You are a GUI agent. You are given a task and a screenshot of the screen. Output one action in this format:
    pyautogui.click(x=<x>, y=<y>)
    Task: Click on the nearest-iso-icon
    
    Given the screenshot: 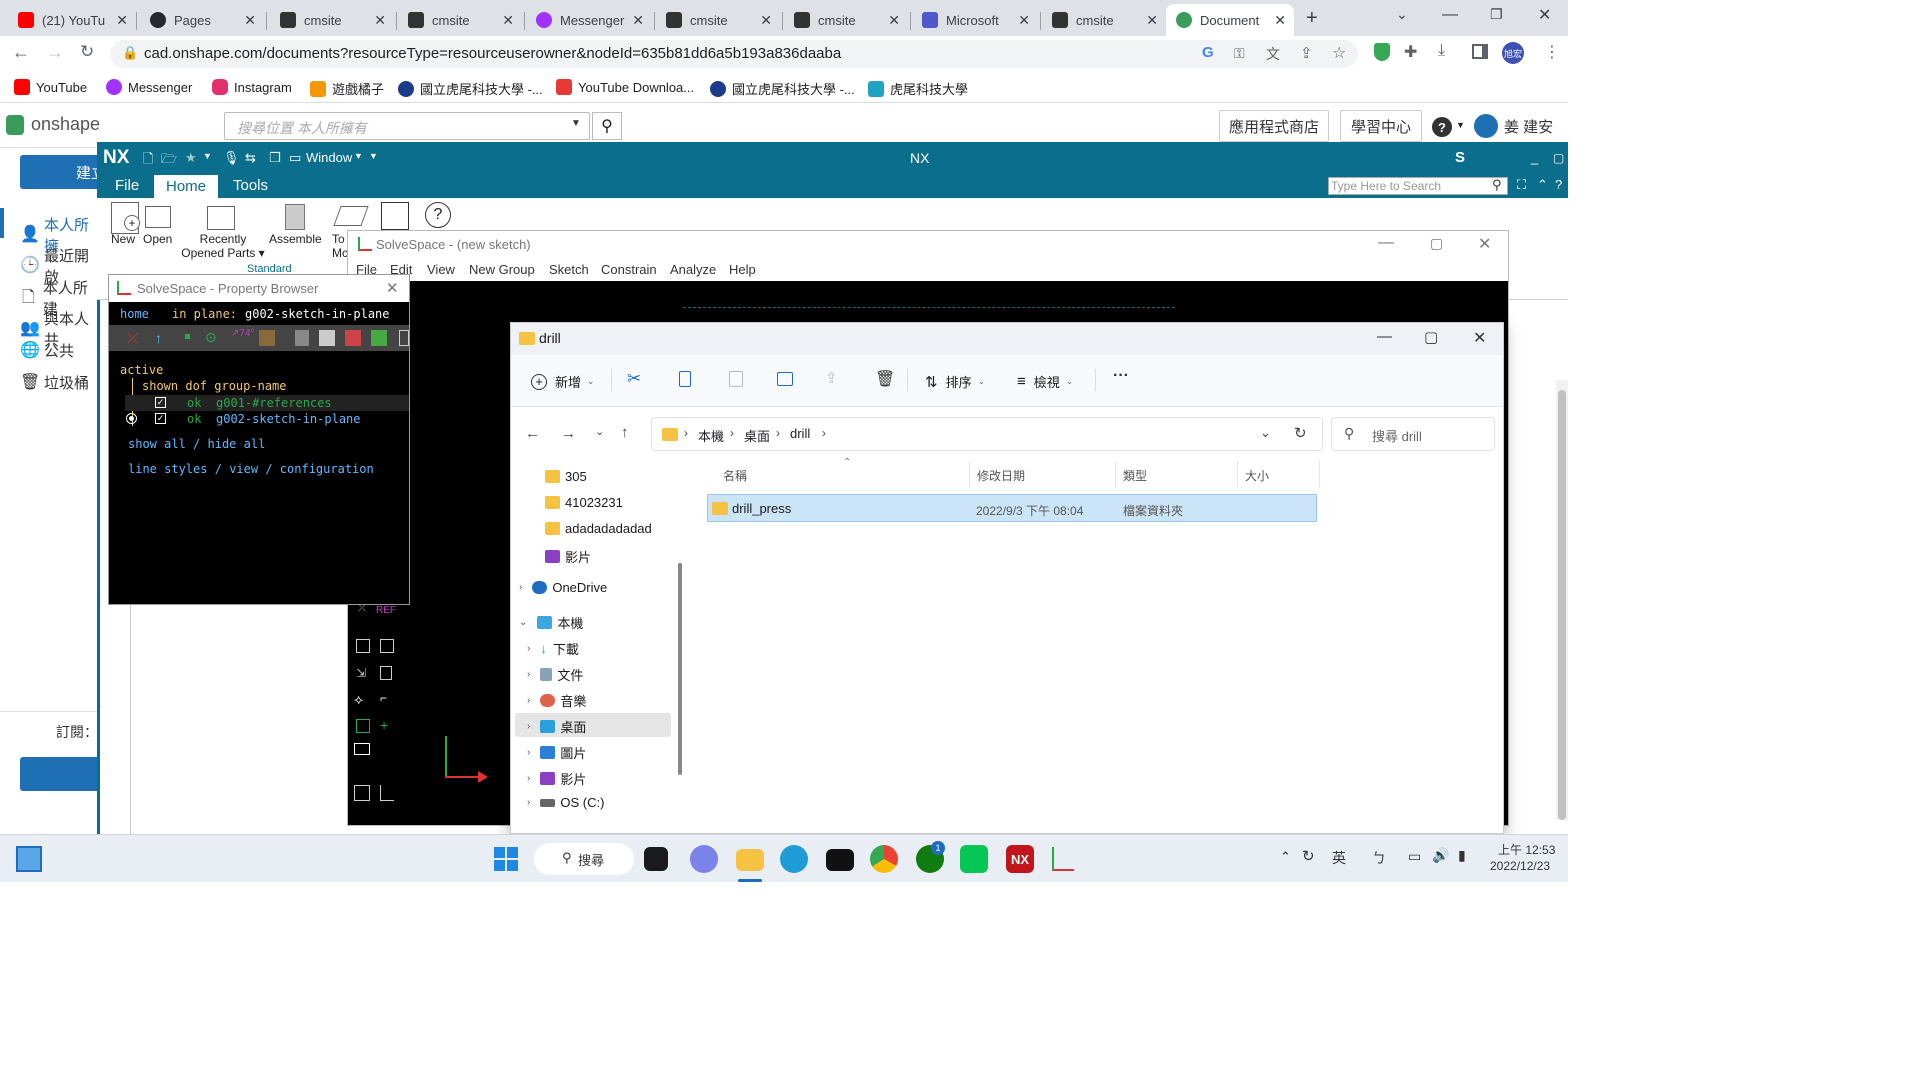 What is the action you would take?
    pyautogui.click(x=363, y=646)
    